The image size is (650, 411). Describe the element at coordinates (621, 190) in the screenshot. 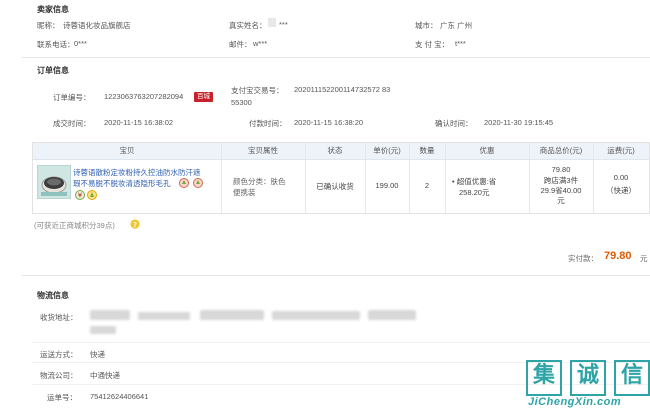

I see `item-shipping-line2: （快递）` at that location.